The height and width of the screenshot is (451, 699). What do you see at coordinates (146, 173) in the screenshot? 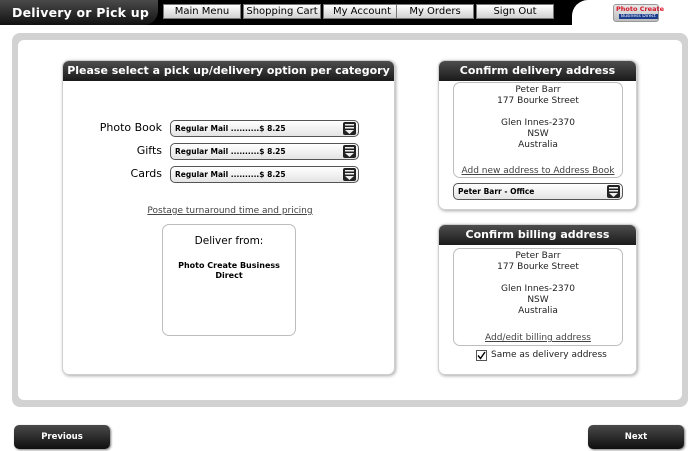
I see `category-label-cards: Cards` at bounding box center [146, 173].